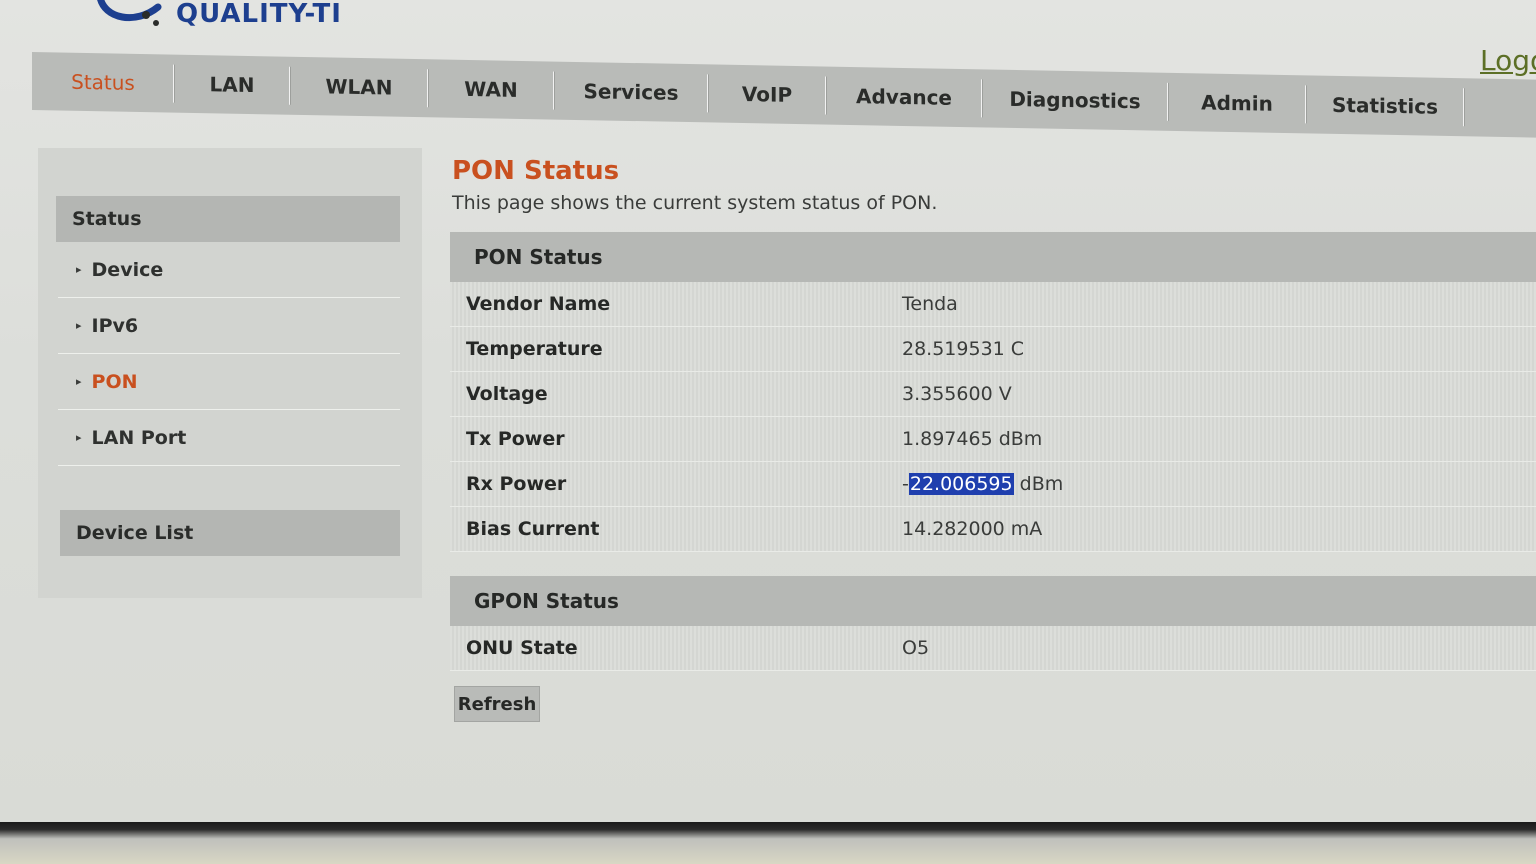 The width and height of the screenshot is (1536, 864). Describe the element at coordinates (631, 92) in the screenshot. I see `nav-tab-services: Services` at that location.